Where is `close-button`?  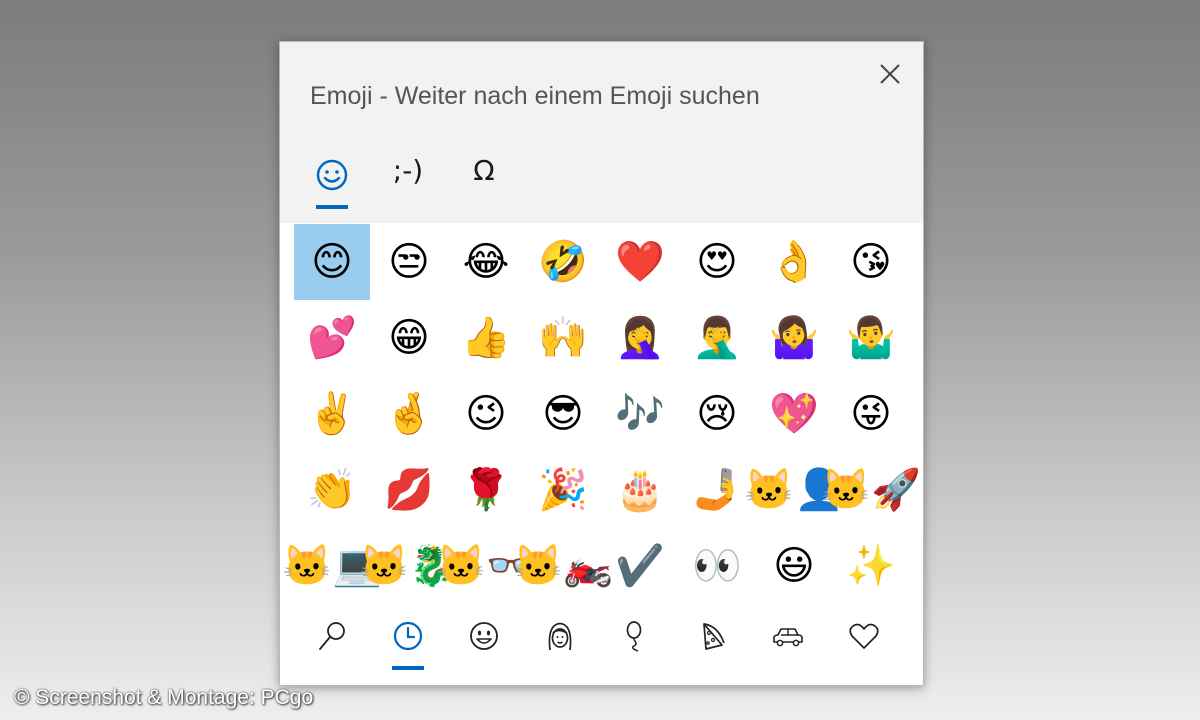
close-button is located at coordinates (890, 74).